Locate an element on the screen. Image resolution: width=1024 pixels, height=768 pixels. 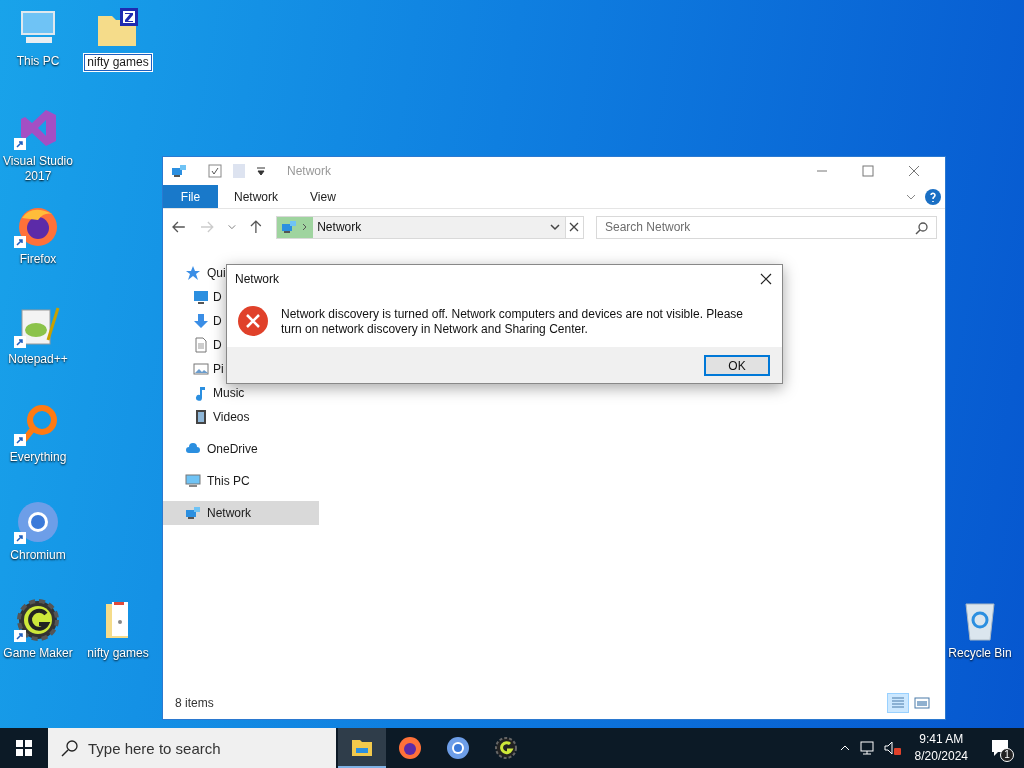
notification-count: 1 is located at coordinates (1007, 755).